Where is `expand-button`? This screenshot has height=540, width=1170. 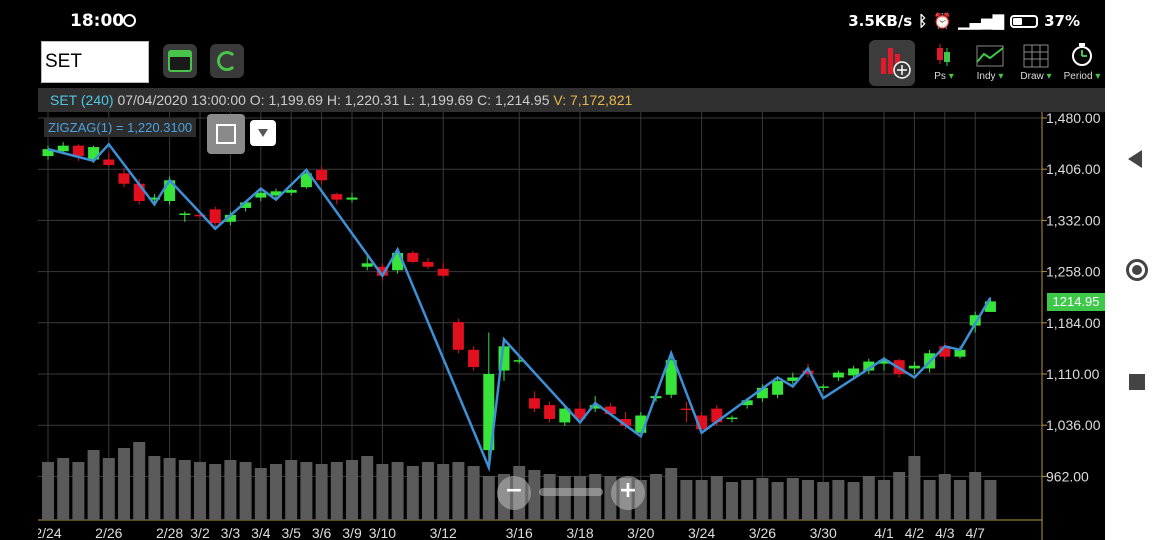
expand-button is located at coordinates (226, 134).